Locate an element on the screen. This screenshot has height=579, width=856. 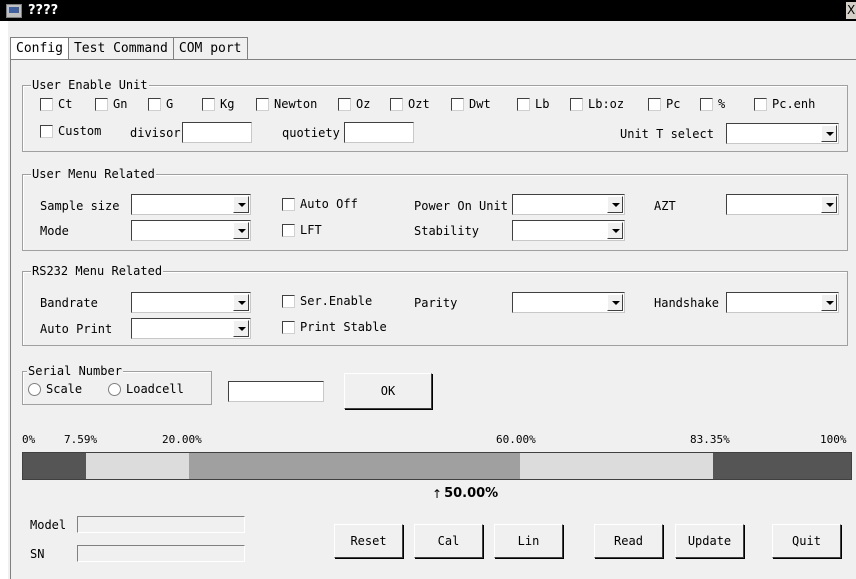
serial-number-input is located at coordinates (276, 391).